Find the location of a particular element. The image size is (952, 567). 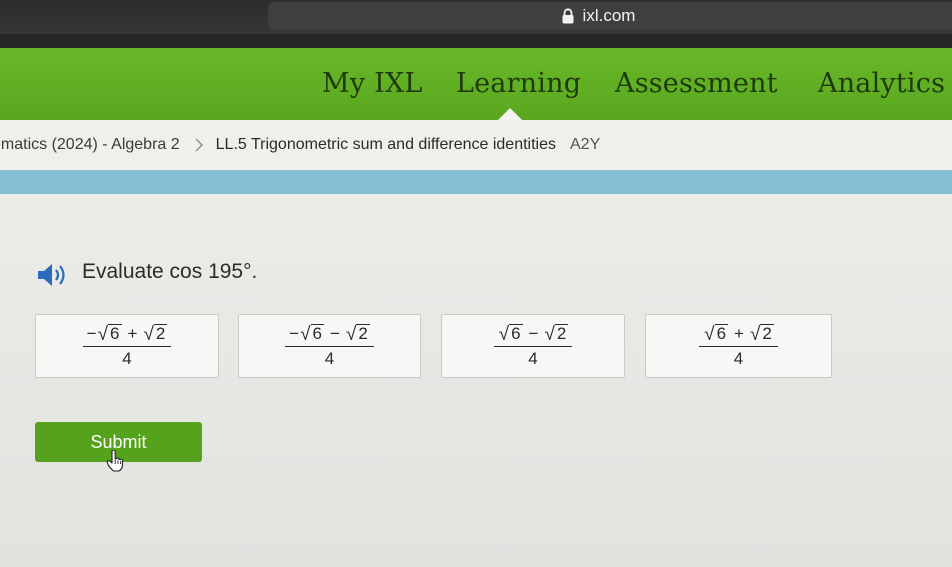

chevron-right-icon is located at coordinates (199, 145).